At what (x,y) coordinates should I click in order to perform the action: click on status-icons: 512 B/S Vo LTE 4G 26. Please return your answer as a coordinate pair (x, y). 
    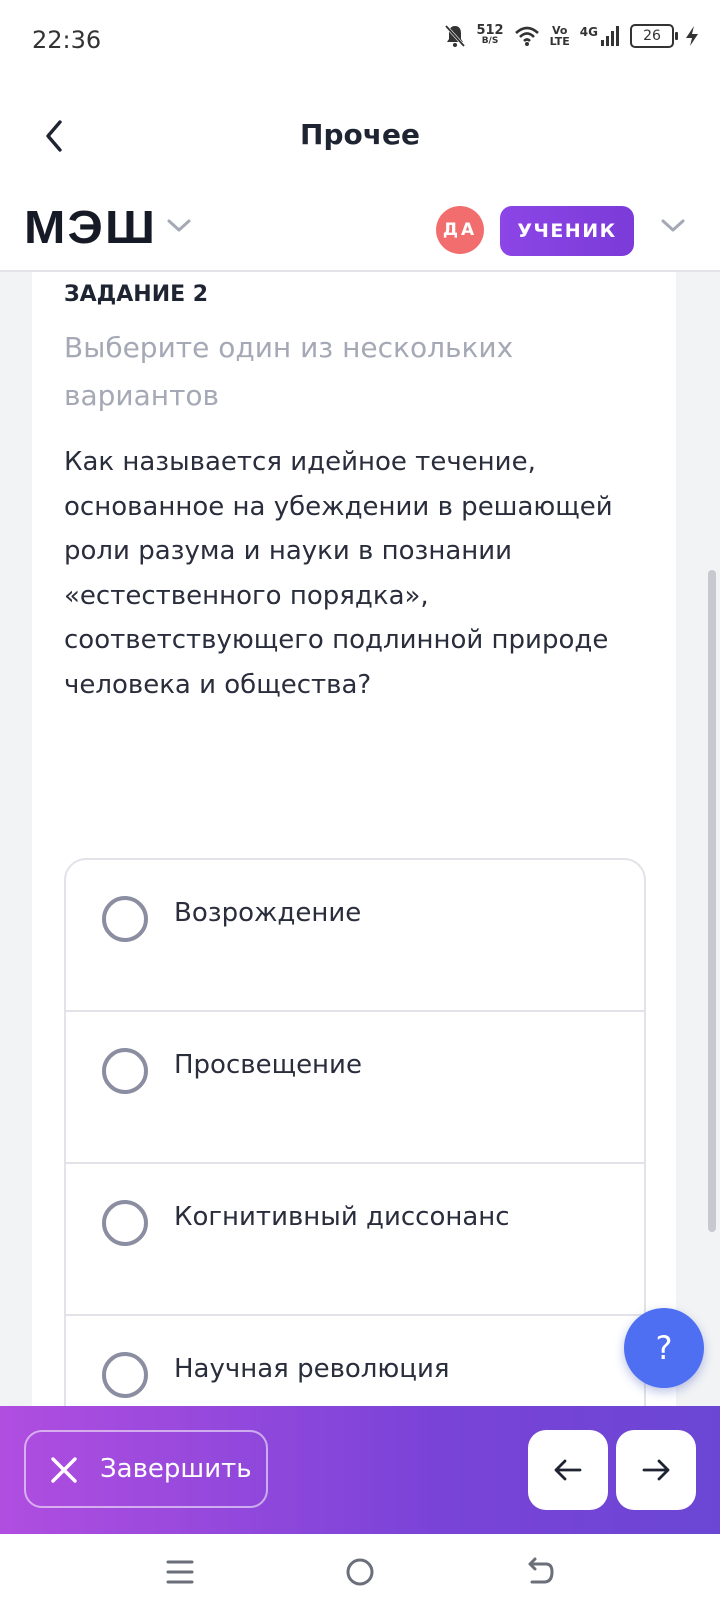
    Looking at the image, I should click on (572, 36).